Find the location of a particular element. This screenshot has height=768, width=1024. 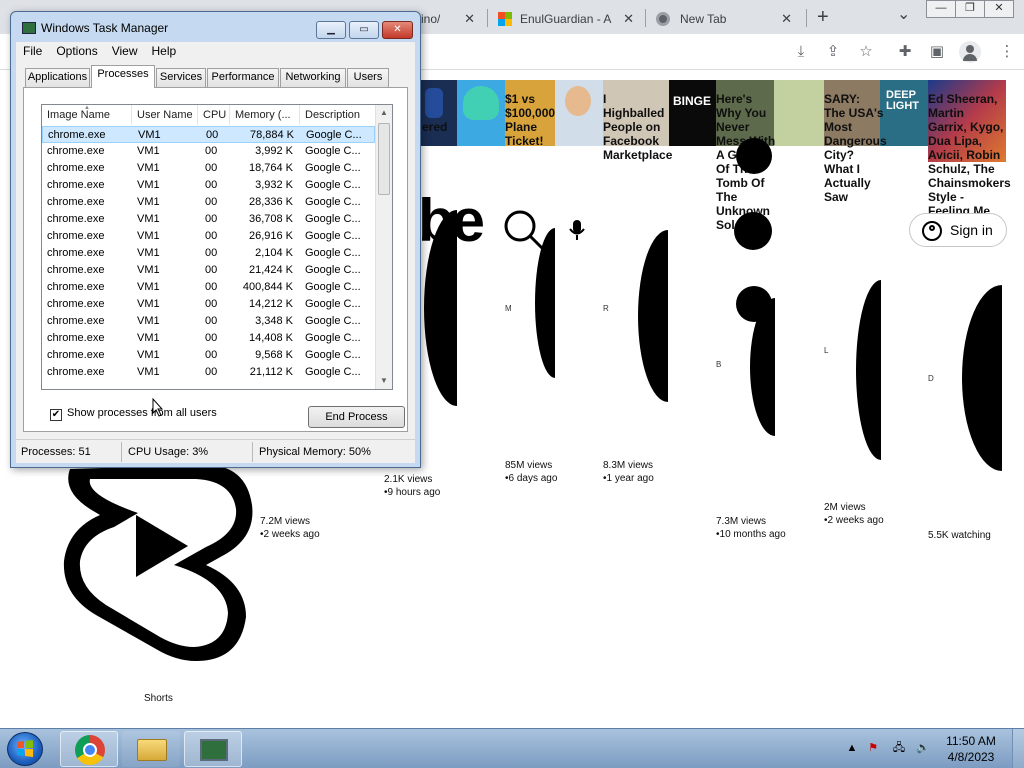

video-thumbnail: BINGE is located at coordinates (692, 113).